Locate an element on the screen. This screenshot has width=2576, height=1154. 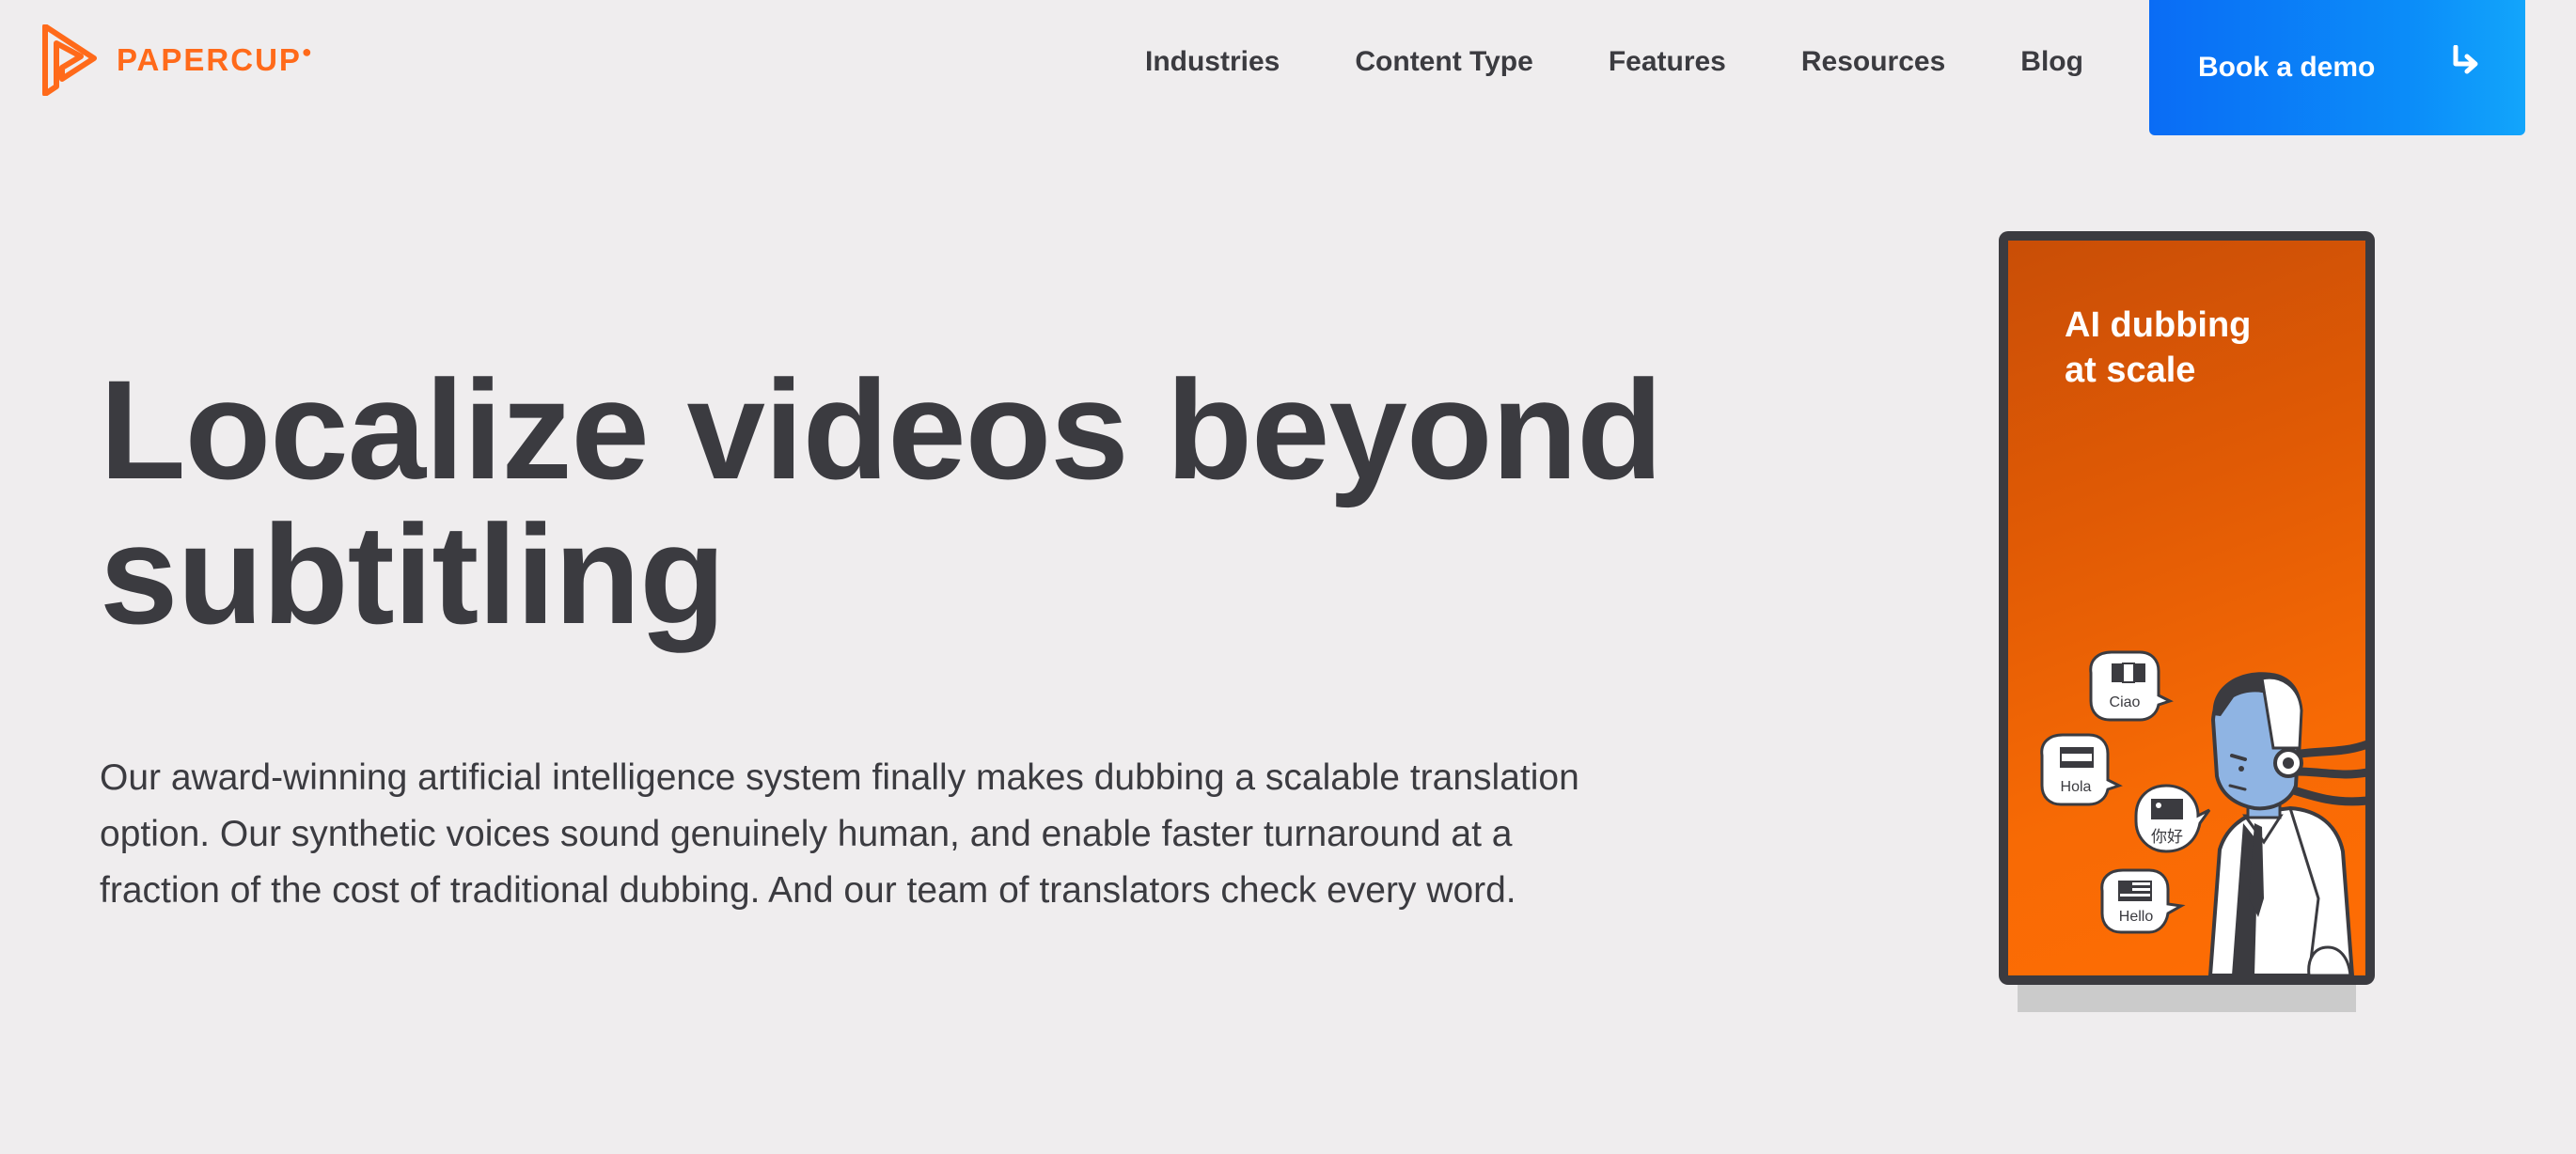
book-demo-label: Book a demo is located at coordinates (2287, 67).